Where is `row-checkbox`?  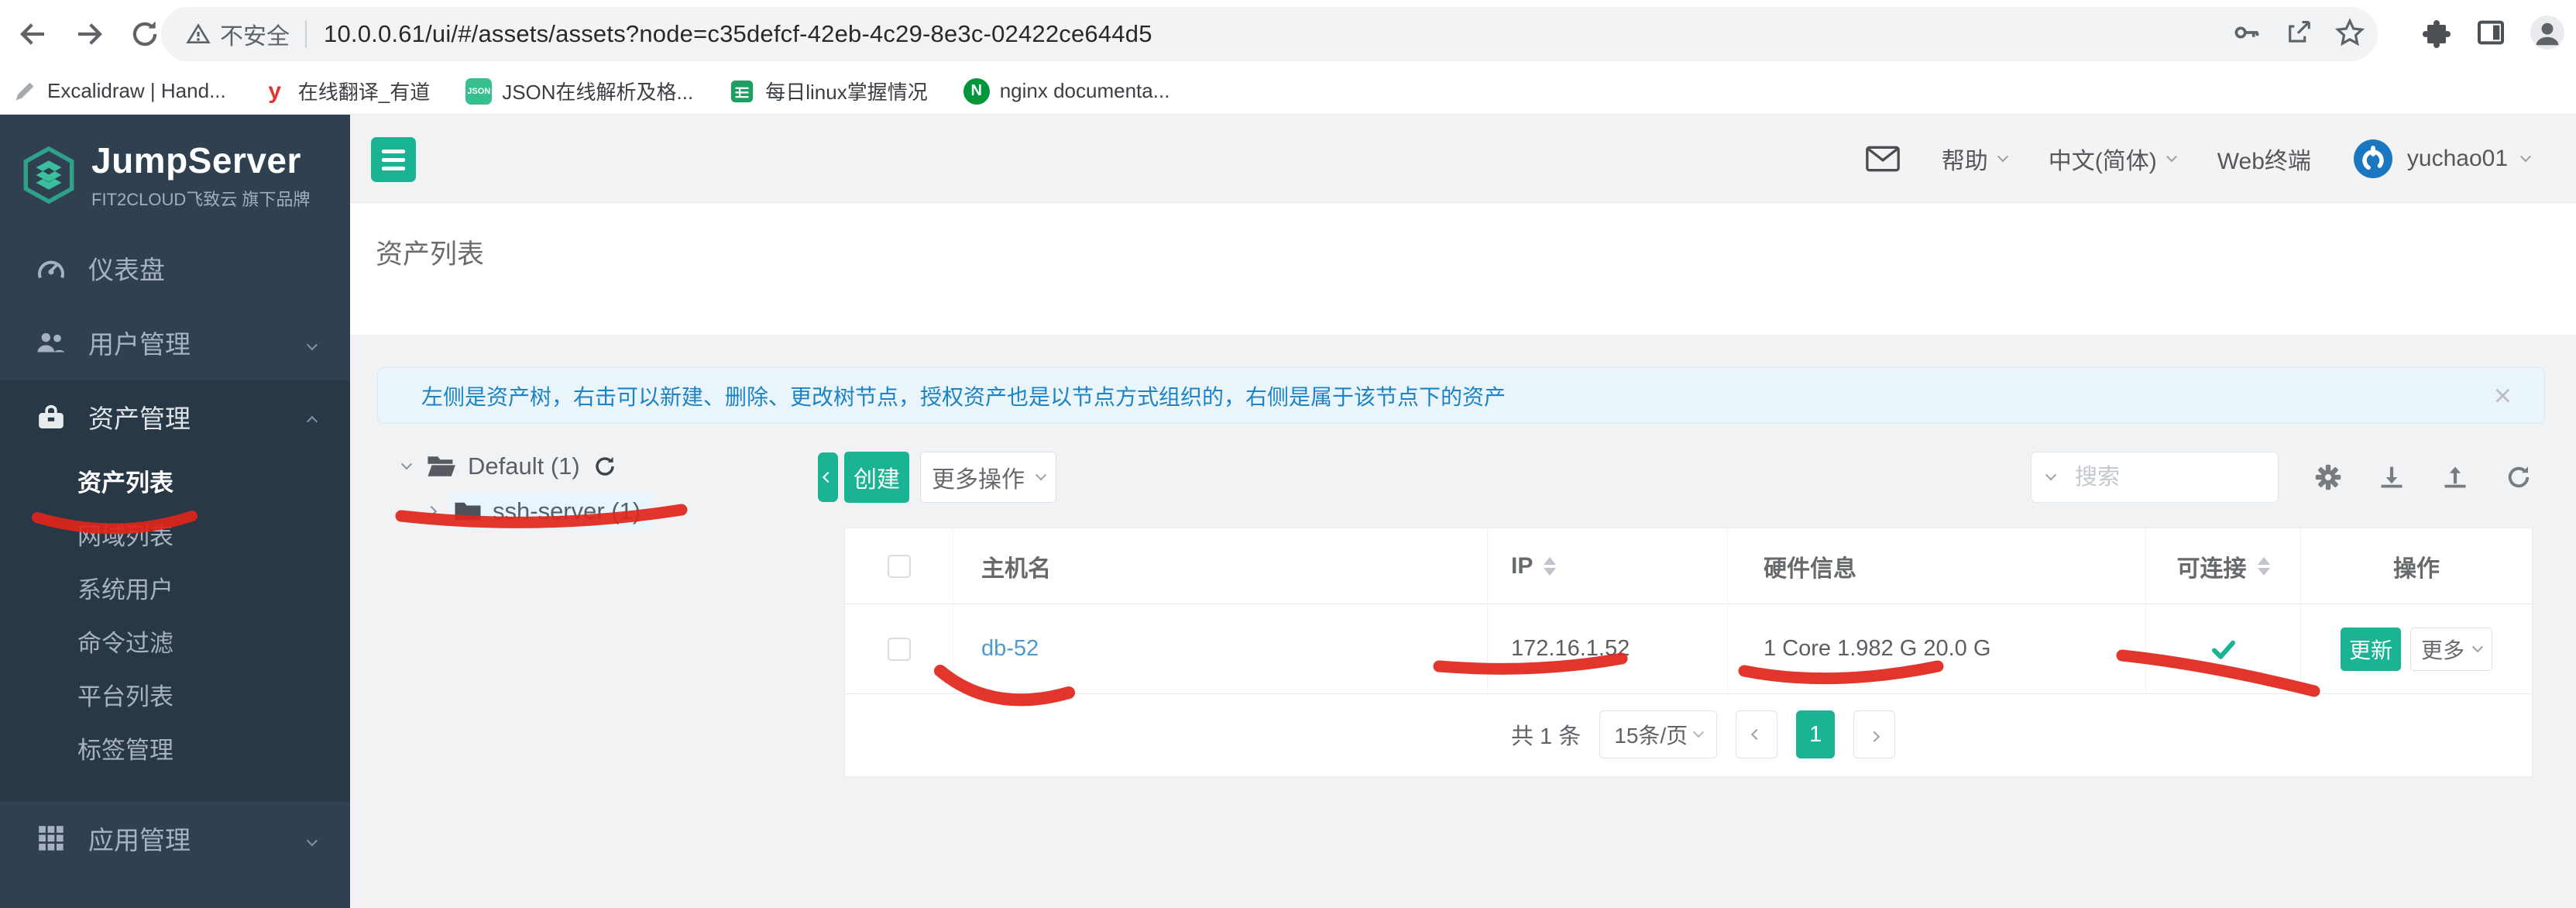
row-checkbox is located at coordinates (899, 649).